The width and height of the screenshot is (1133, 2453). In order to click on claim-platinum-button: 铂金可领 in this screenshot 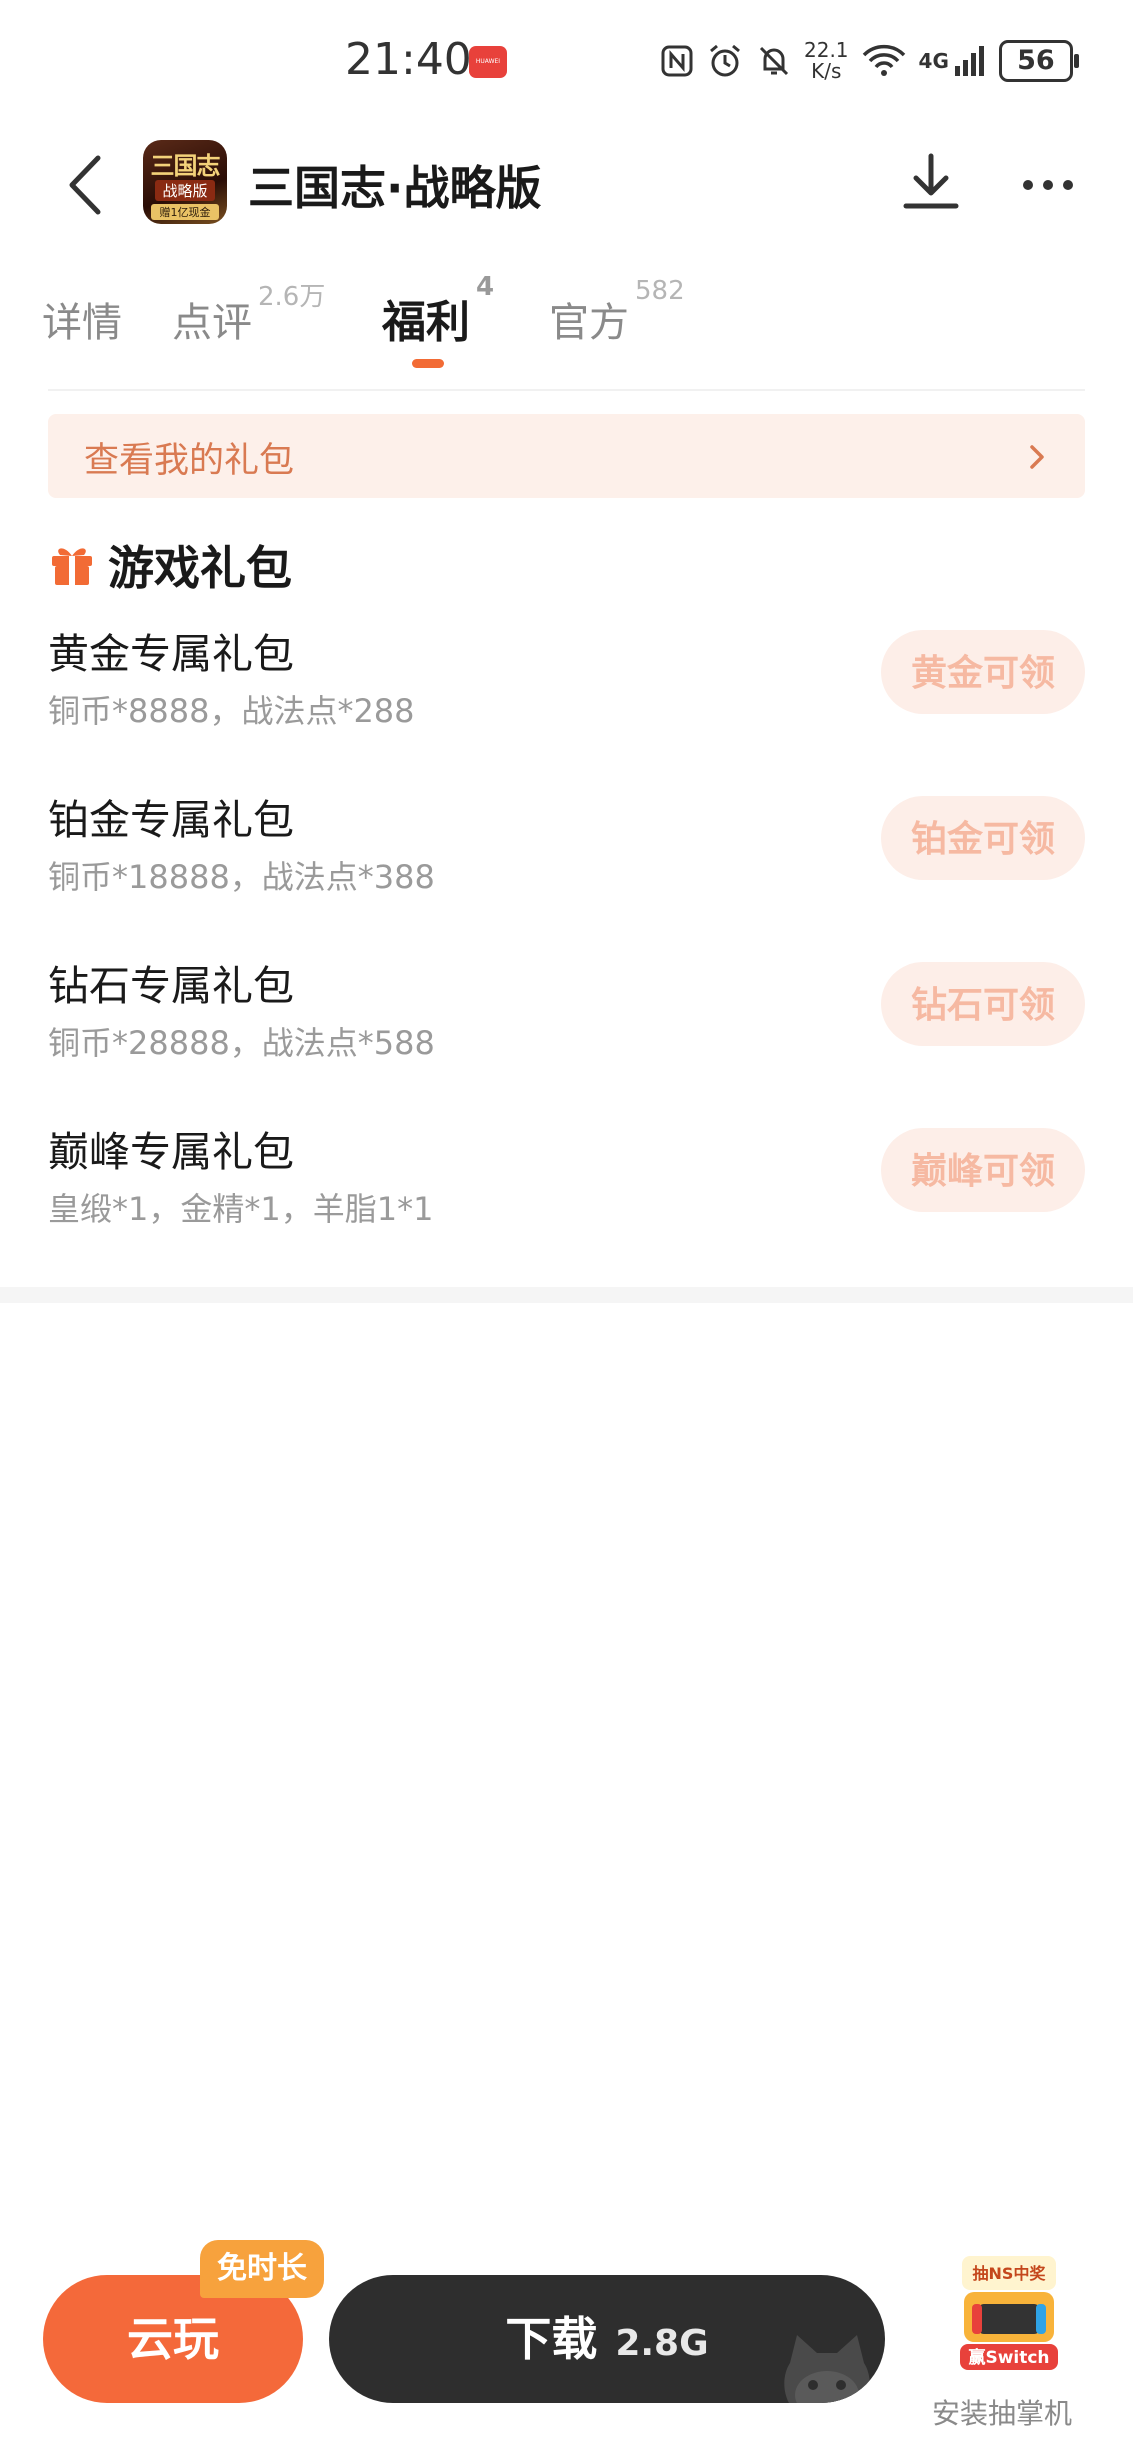, I will do `click(983, 838)`.